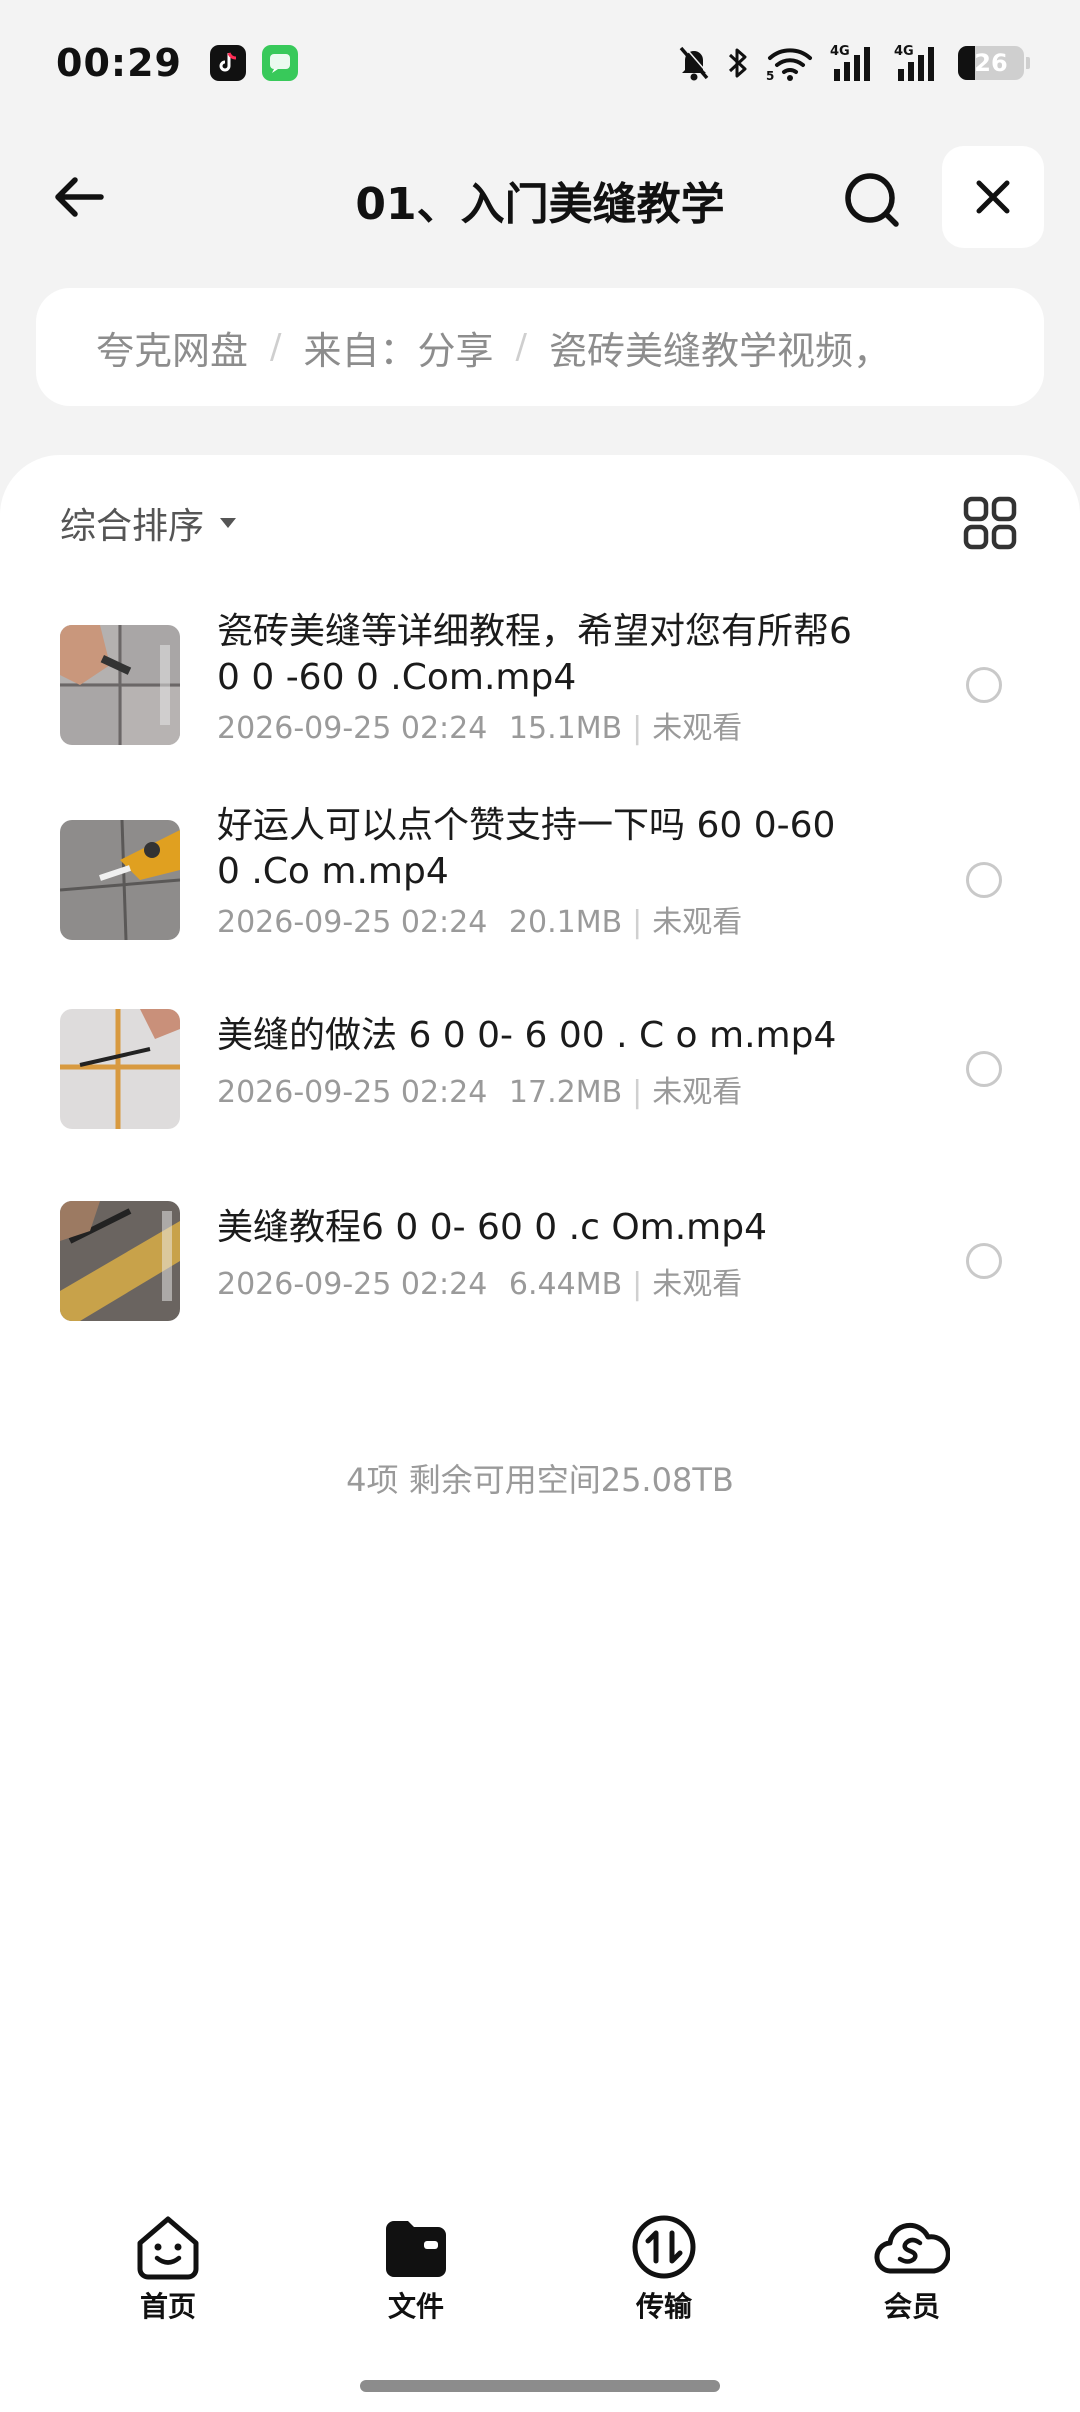 This screenshot has height=2412, width=1080. What do you see at coordinates (912, 2248) in the screenshot?
I see `cloud-member-icon` at bounding box center [912, 2248].